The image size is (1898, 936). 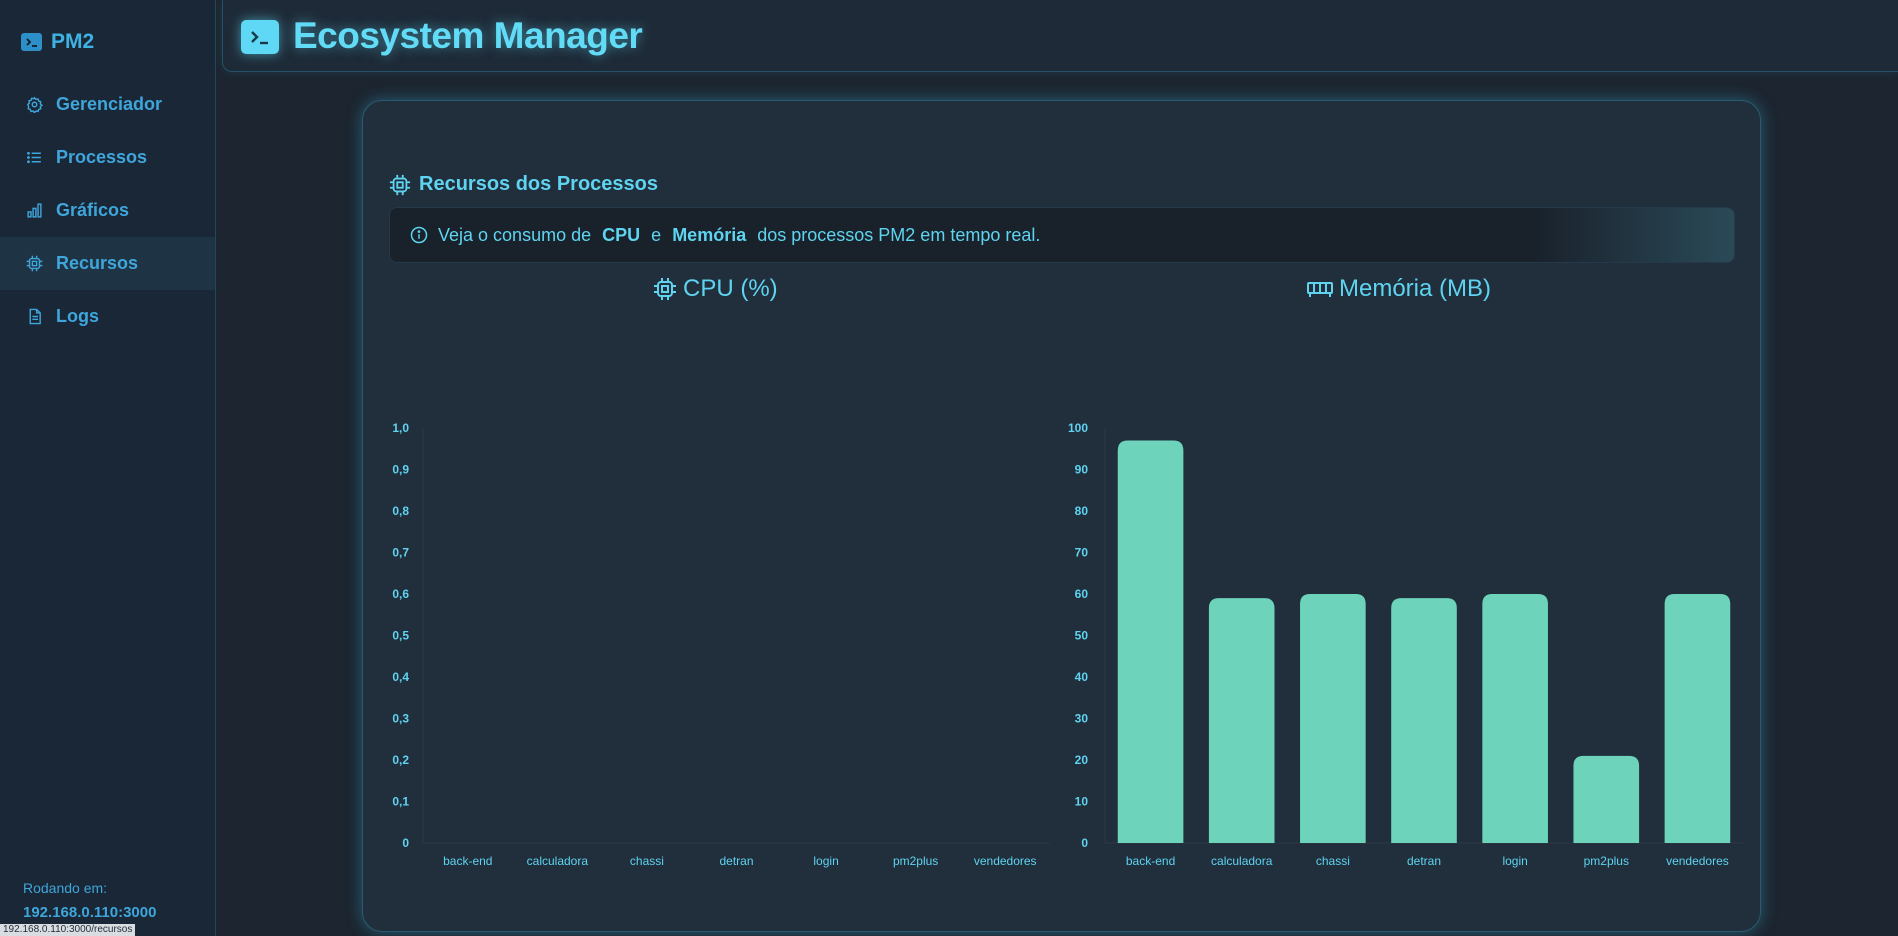 What do you see at coordinates (400, 470) in the screenshot?
I see `y-tick-label: 0,9` at bounding box center [400, 470].